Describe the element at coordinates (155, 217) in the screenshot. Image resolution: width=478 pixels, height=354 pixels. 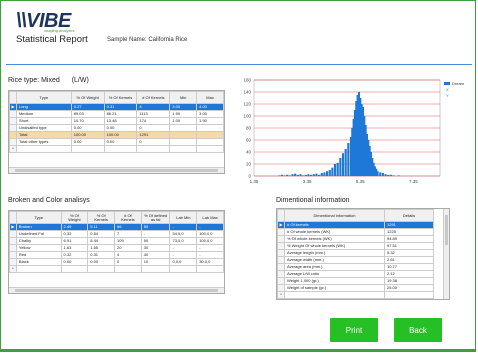
I see `column-header: % Of defined as fal` at that location.